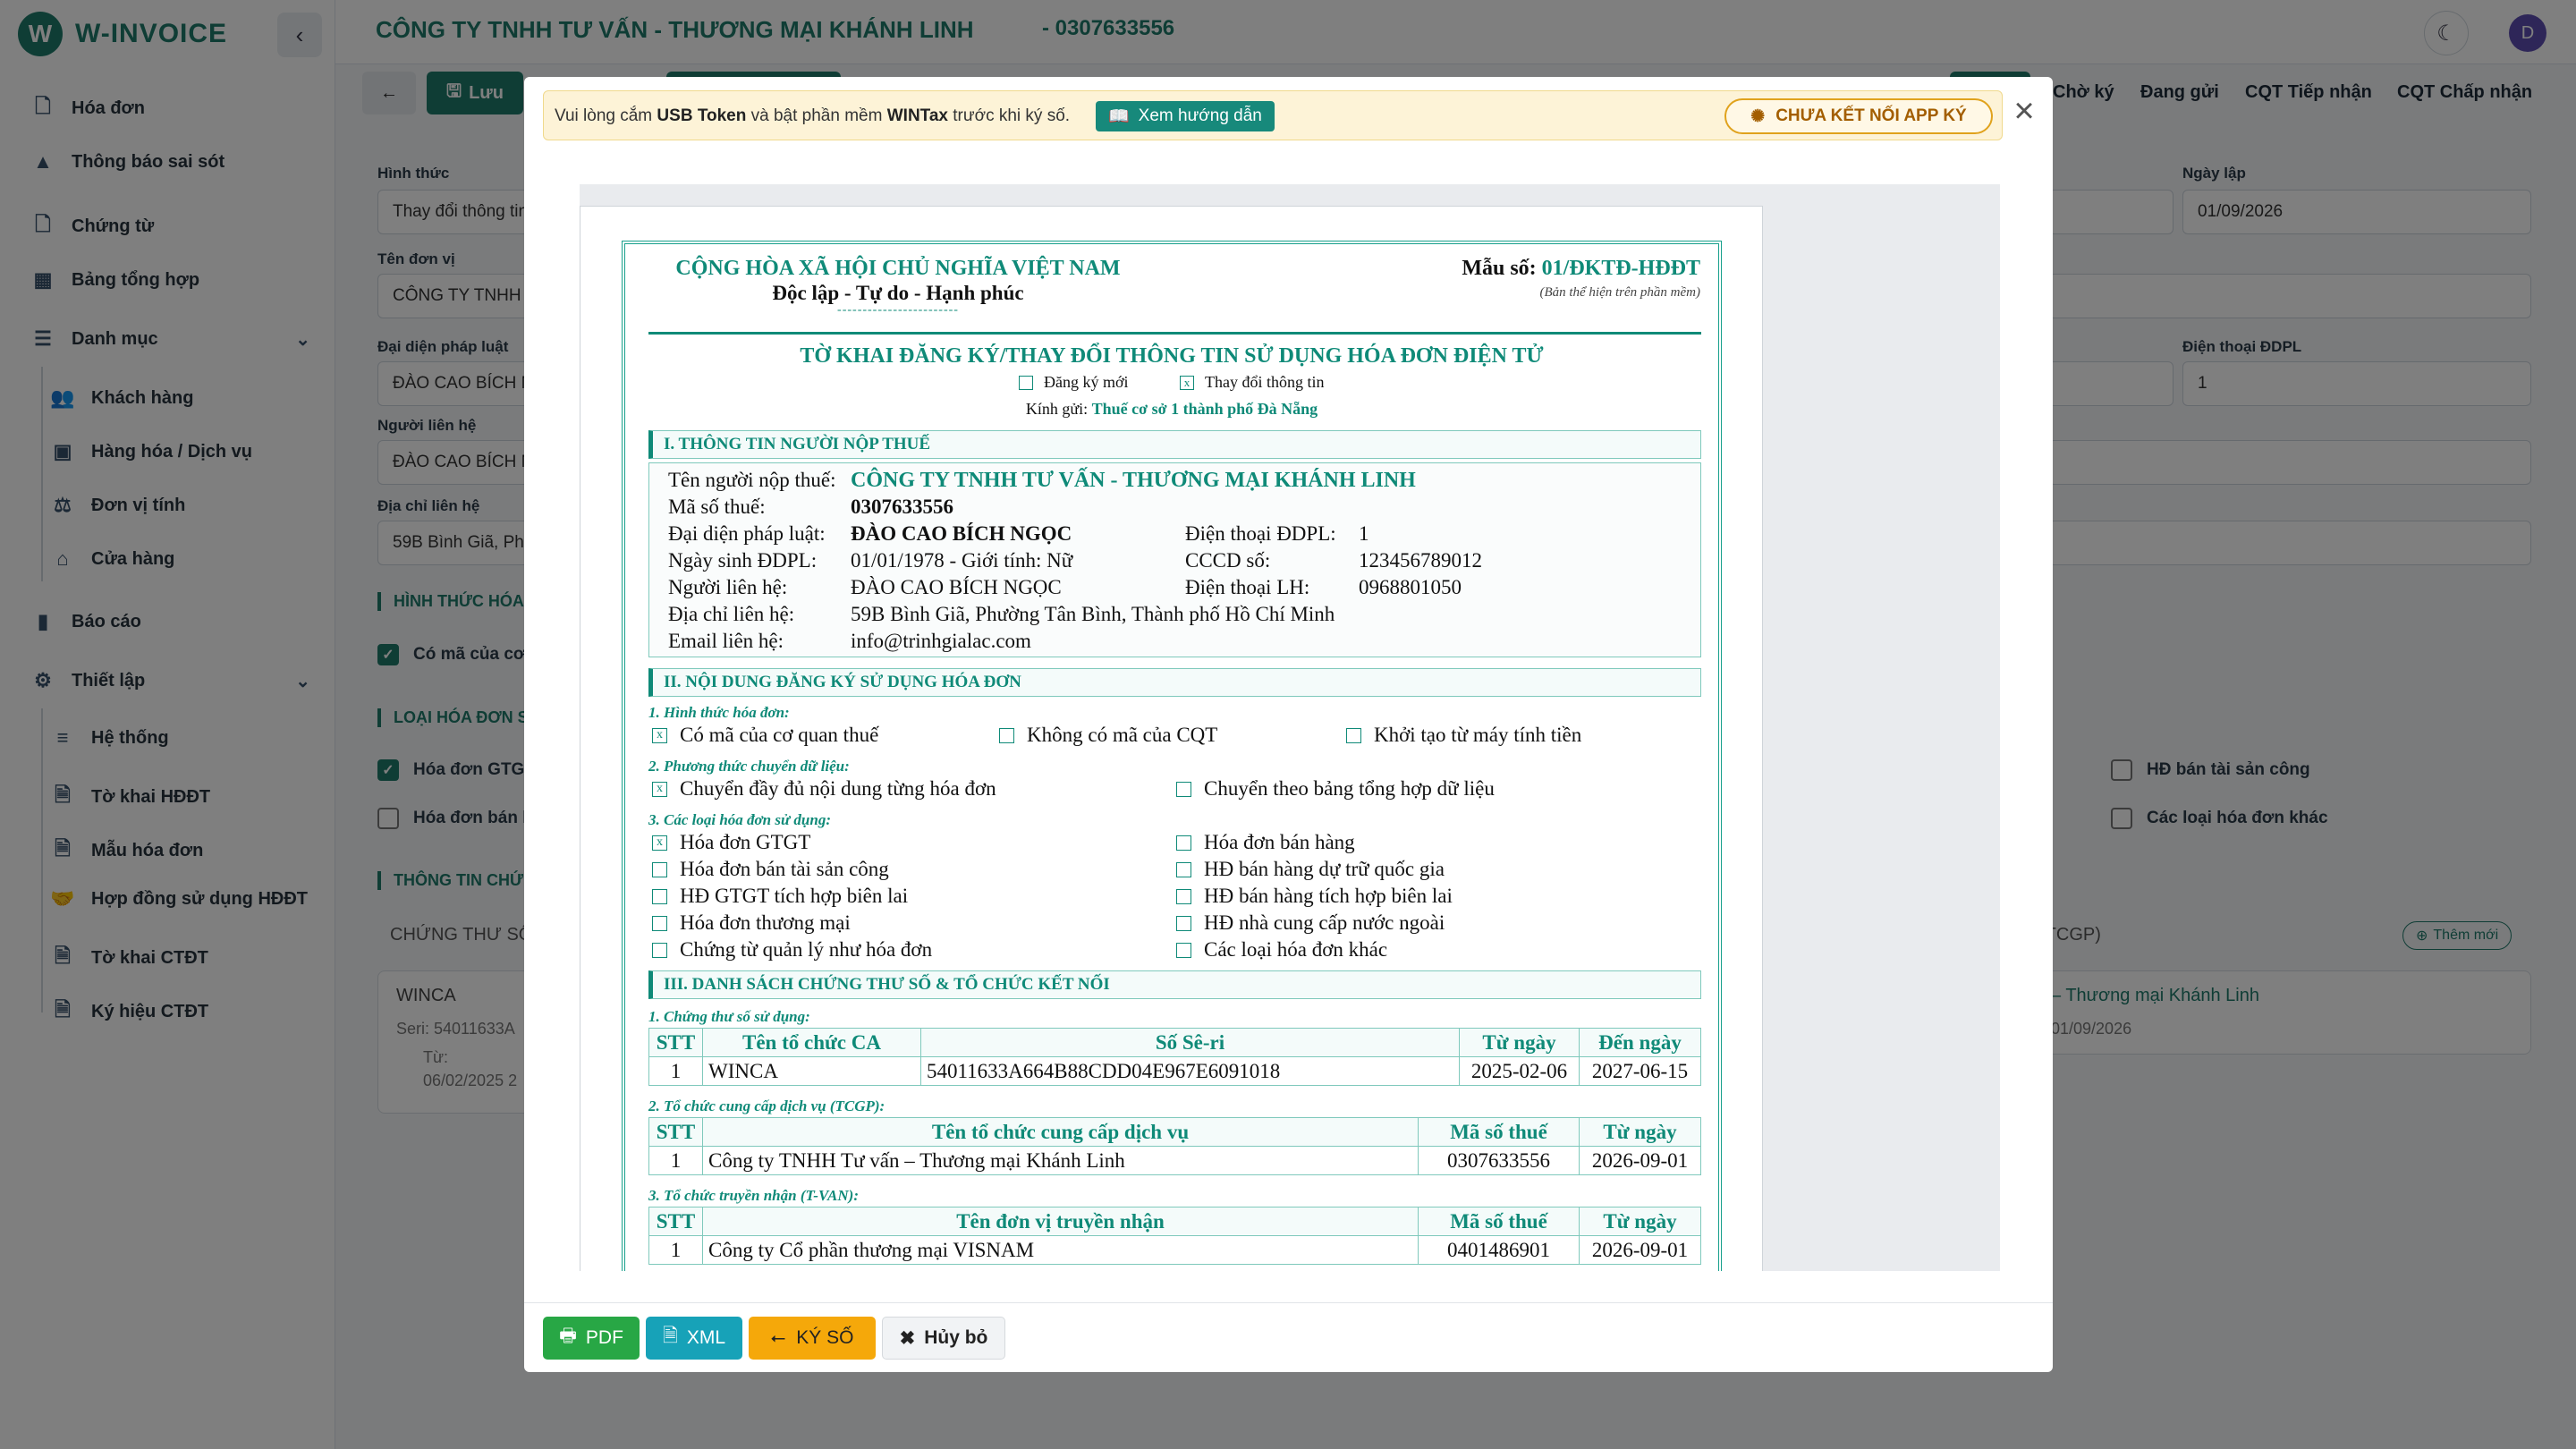 Image resolution: width=2576 pixels, height=1449 pixels. Describe the element at coordinates (1171, 409) in the screenshot. I see `kinh-gui: Kính gửi: Thuế cơ sở 1 thành phố Đà Nẵng` at that location.